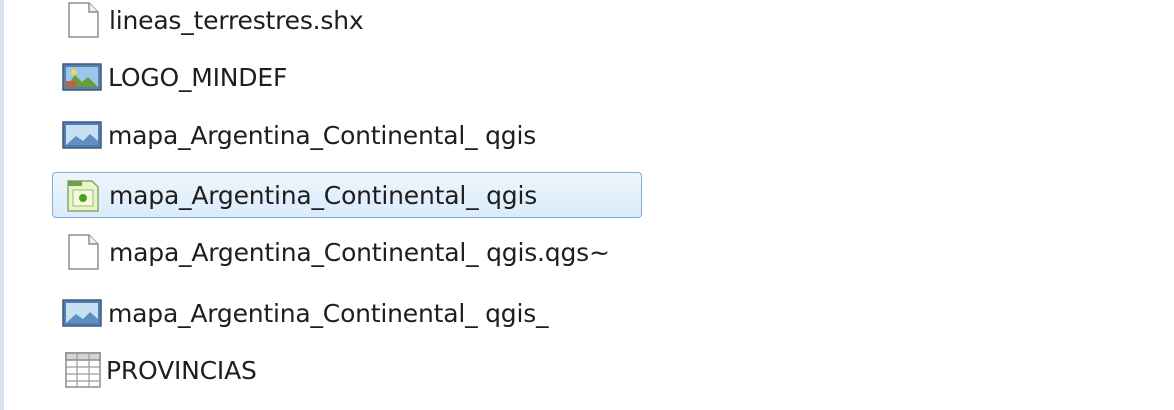 The image size is (1174, 410). I want to click on list-item-lineas-terrestres-shx: lineas_terrestres.shx, so click(262, 20).